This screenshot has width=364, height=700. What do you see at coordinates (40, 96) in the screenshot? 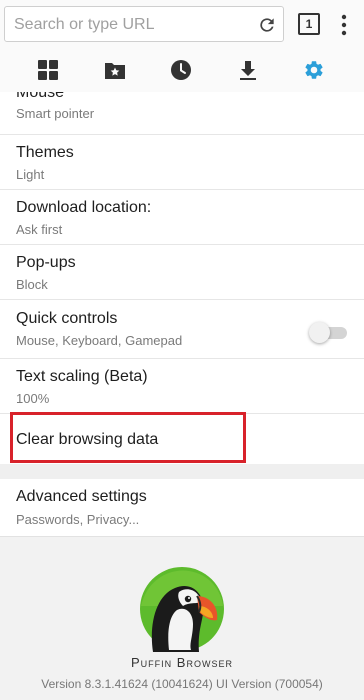
I see `setting-title: Mouse` at bounding box center [40, 96].